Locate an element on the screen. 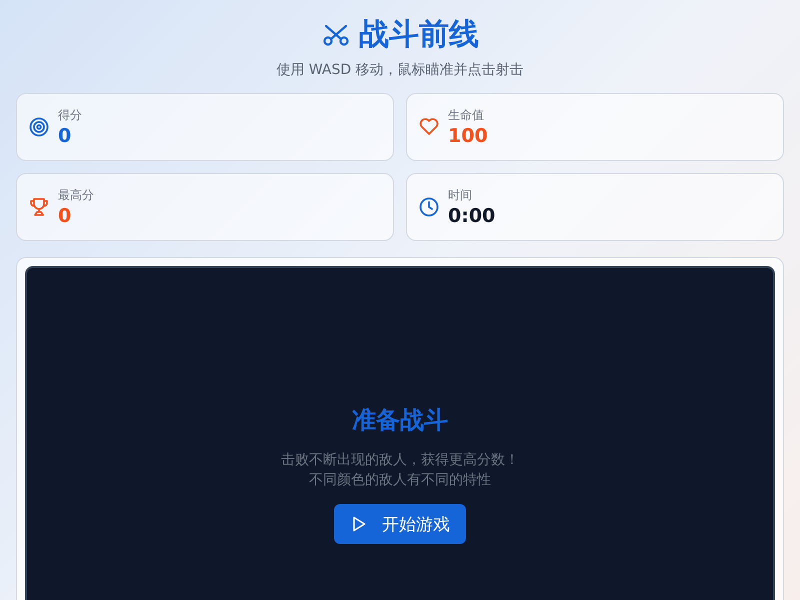 The width and height of the screenshot is (800, 600). heart-icon is located at coordinates (429, 127).